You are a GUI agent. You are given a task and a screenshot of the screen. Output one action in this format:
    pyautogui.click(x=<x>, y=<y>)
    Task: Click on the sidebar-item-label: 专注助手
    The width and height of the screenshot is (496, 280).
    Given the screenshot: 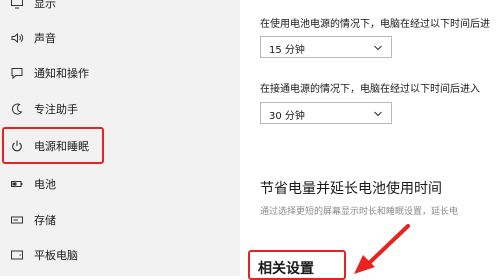 What is the action you would take?
    pyautogui.click(x=56, y=109)
    